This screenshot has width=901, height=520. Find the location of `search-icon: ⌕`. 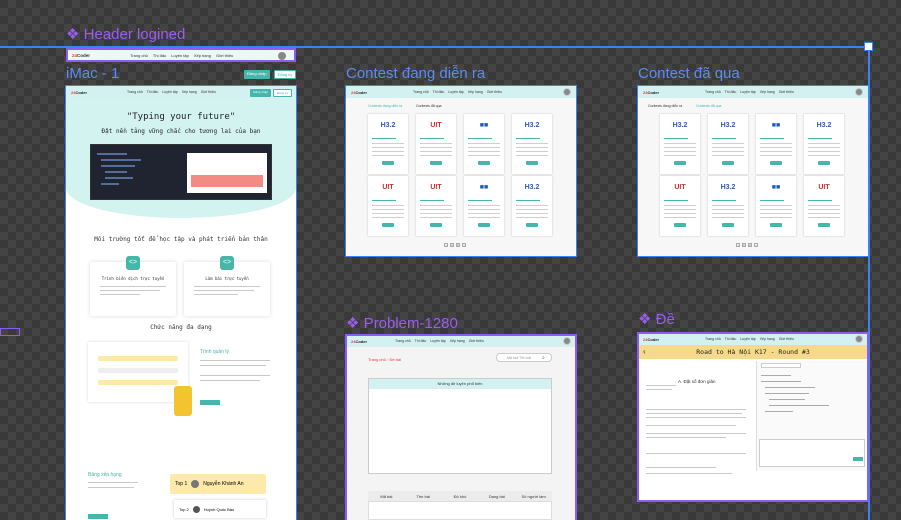

search-icon: ⌕ is located at coordinates (543, 358).